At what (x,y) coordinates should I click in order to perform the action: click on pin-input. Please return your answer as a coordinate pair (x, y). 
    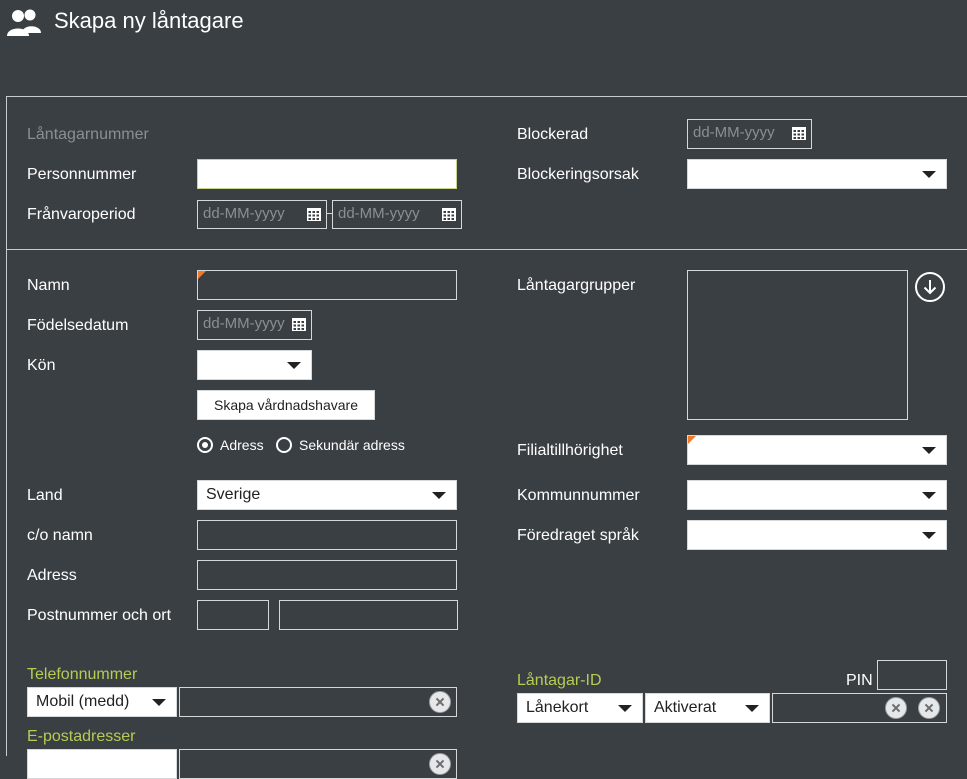
    Looking at the image, I should click on (912, 675).